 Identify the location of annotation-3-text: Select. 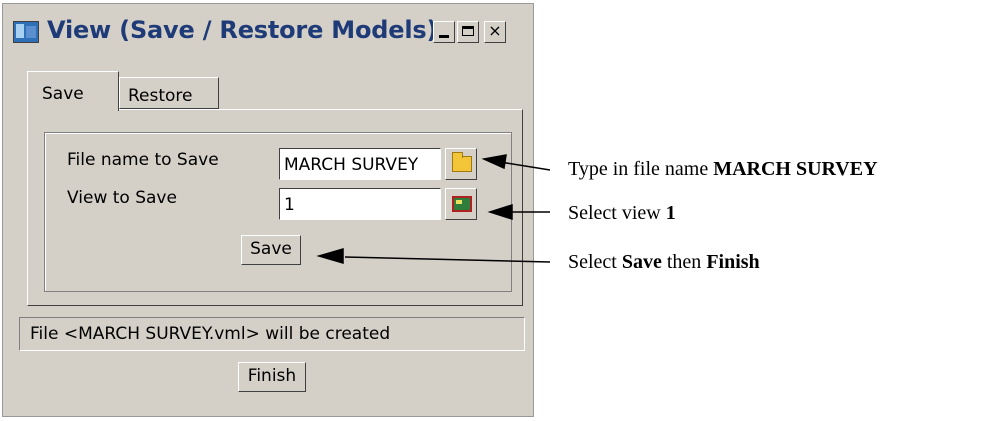
(595, 262).